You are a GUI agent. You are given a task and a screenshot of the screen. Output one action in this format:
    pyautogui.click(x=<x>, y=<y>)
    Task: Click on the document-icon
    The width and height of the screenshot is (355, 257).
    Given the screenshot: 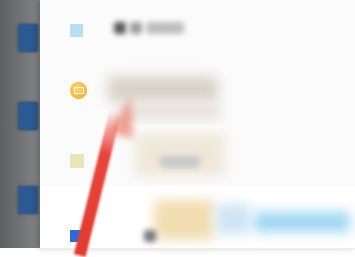 What is the action you would take?
    pyautogui.click(x=77, y=161)
    